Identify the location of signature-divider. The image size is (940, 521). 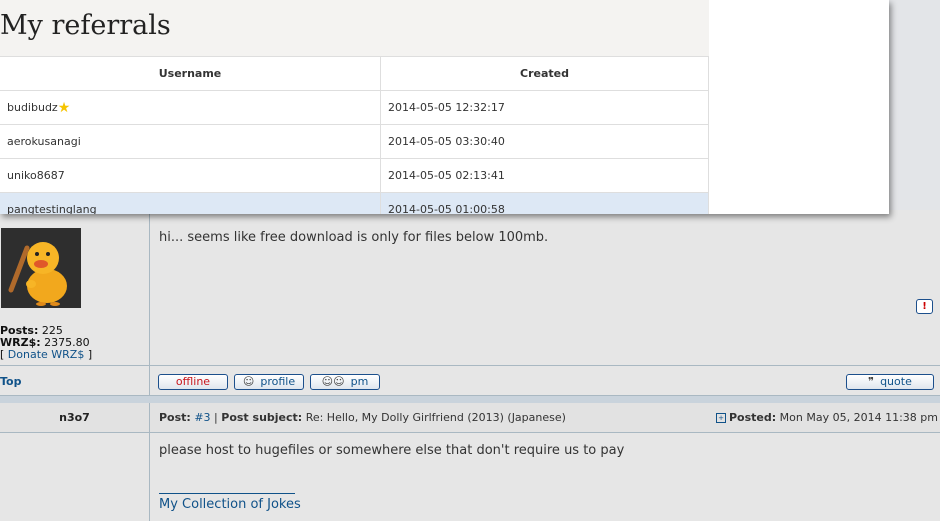
(227, 493).